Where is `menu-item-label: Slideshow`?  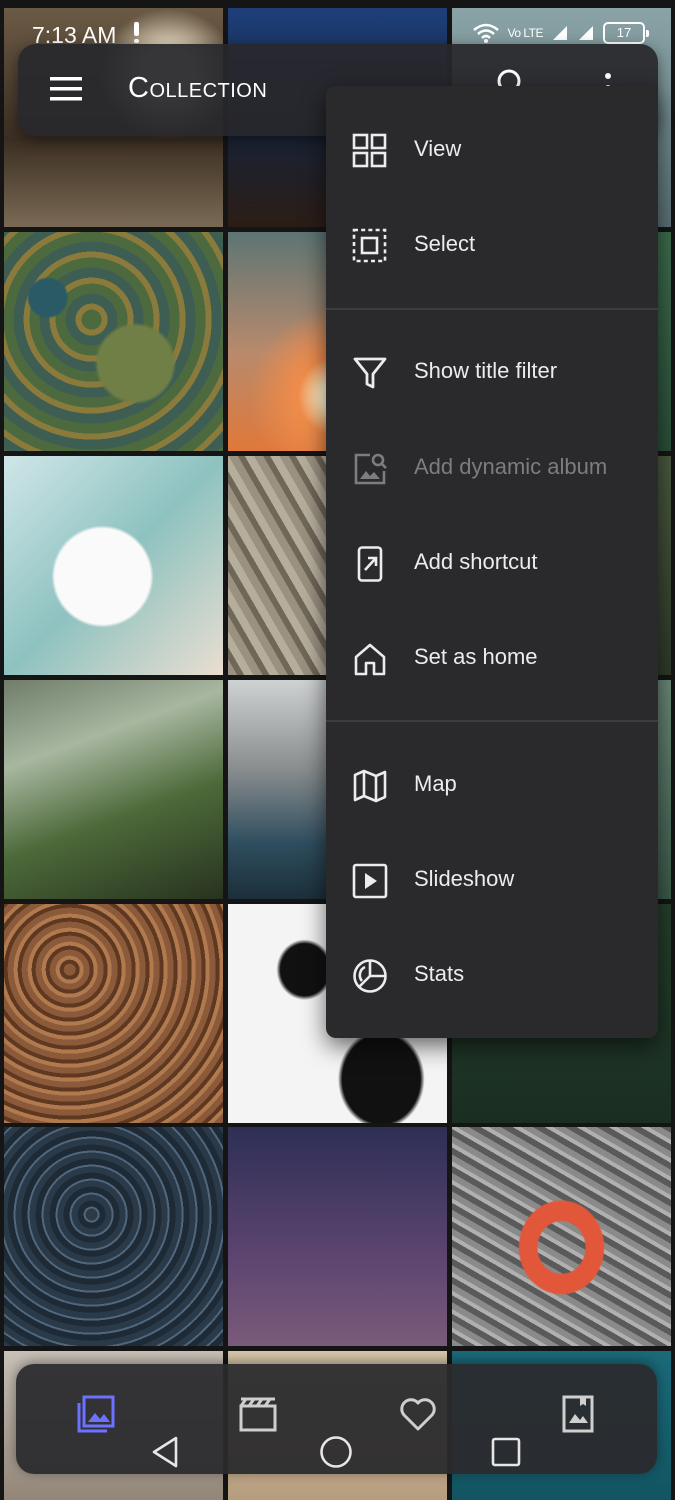 menu-item-label: Slideshow is located at coordinates (464, 878).